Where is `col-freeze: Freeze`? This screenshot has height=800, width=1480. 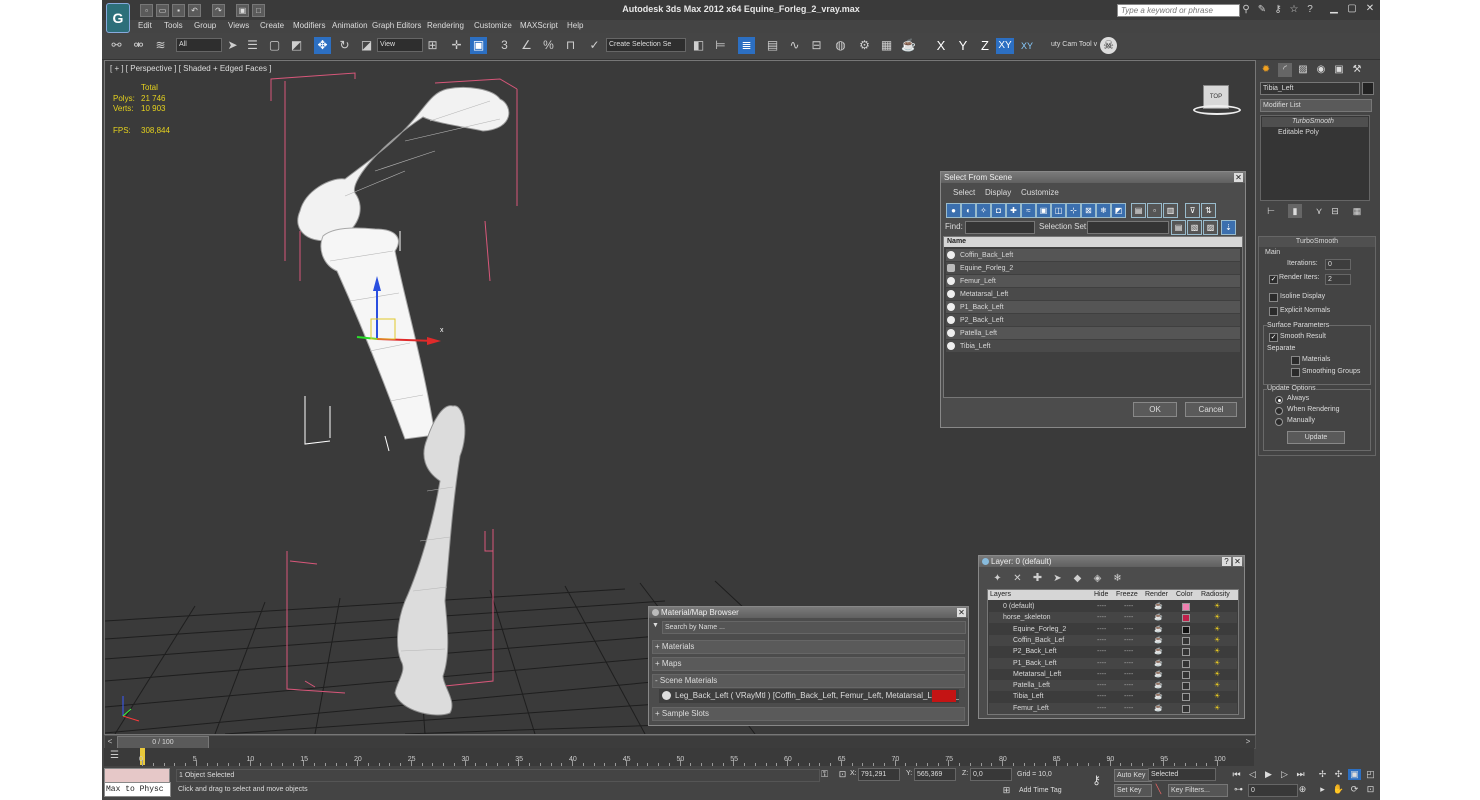 col-freeze: Freeze is located at coordinates (1127, 594).